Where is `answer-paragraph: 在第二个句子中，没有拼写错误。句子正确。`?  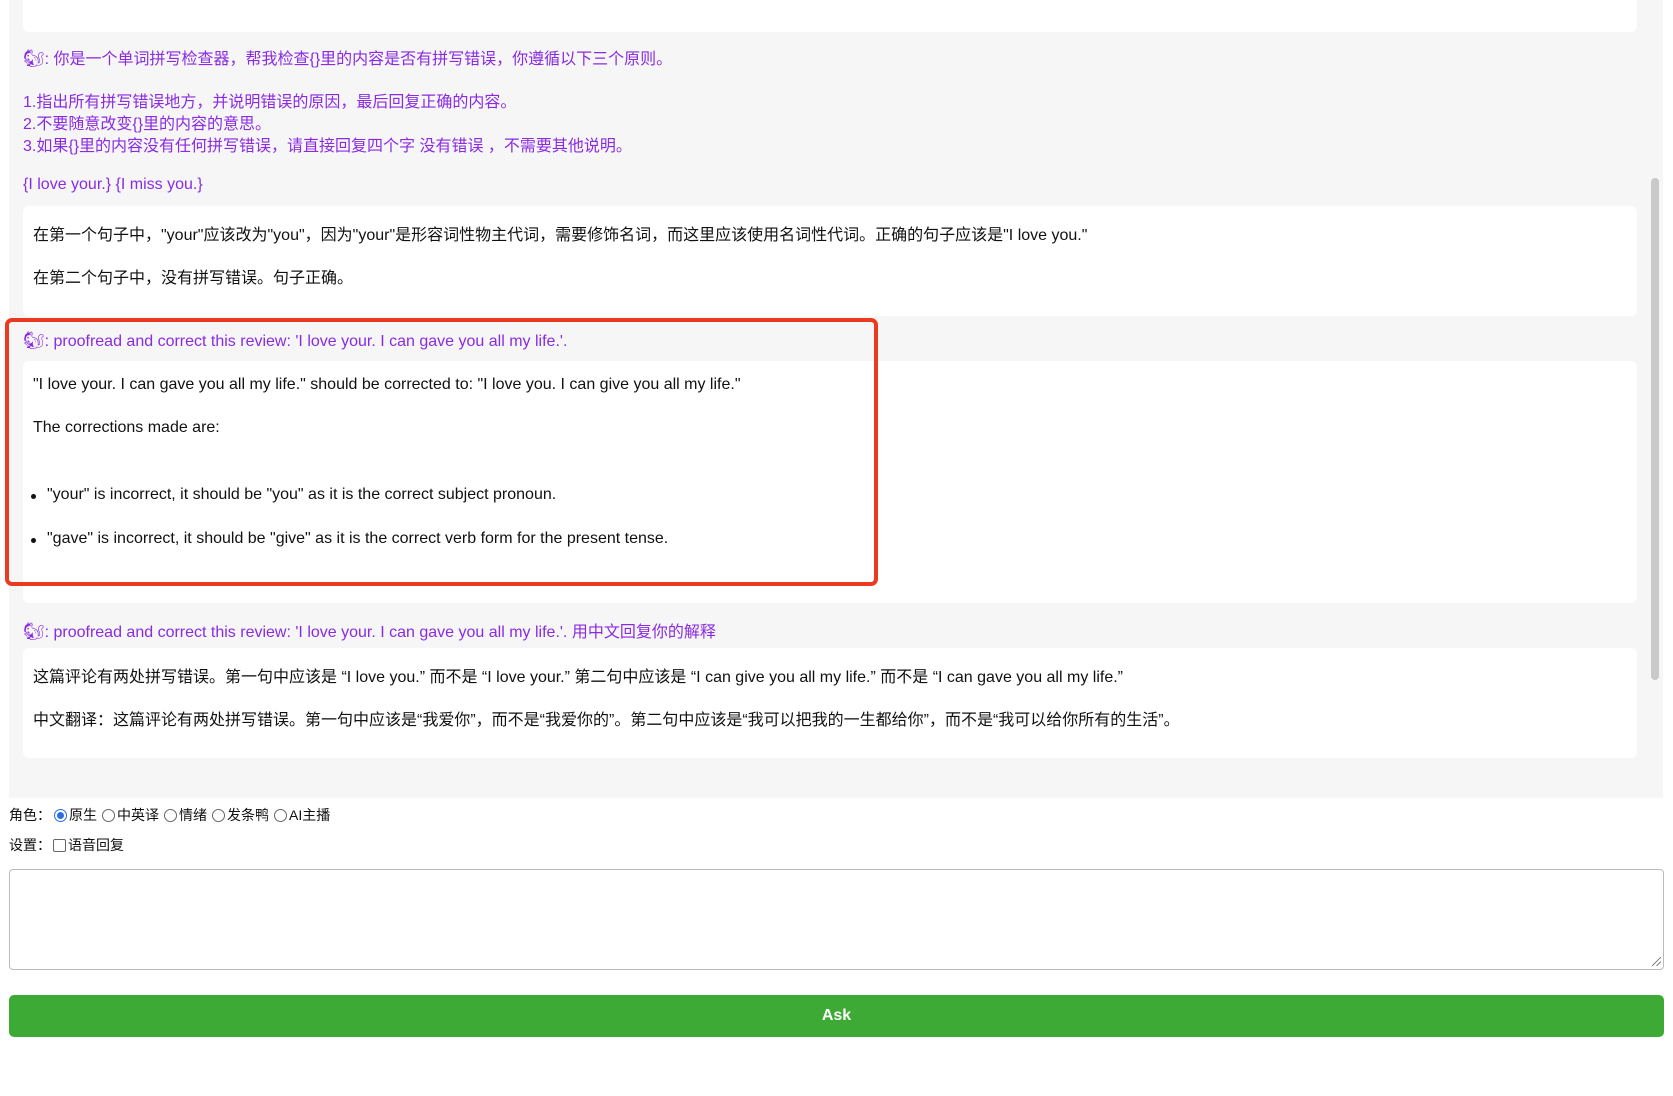 answer-paragraph: 在第二个句子中，没有拼写错误。句子正确。 is located at coordinates (193, 278).